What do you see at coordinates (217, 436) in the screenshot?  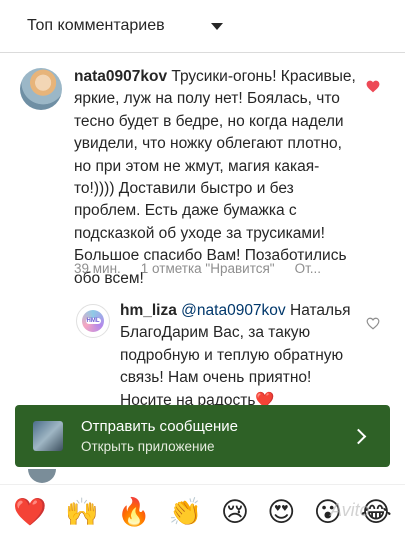 I see `banner-text: Отправить сообщение Открыть приложение` at bounding box center [217, 436].